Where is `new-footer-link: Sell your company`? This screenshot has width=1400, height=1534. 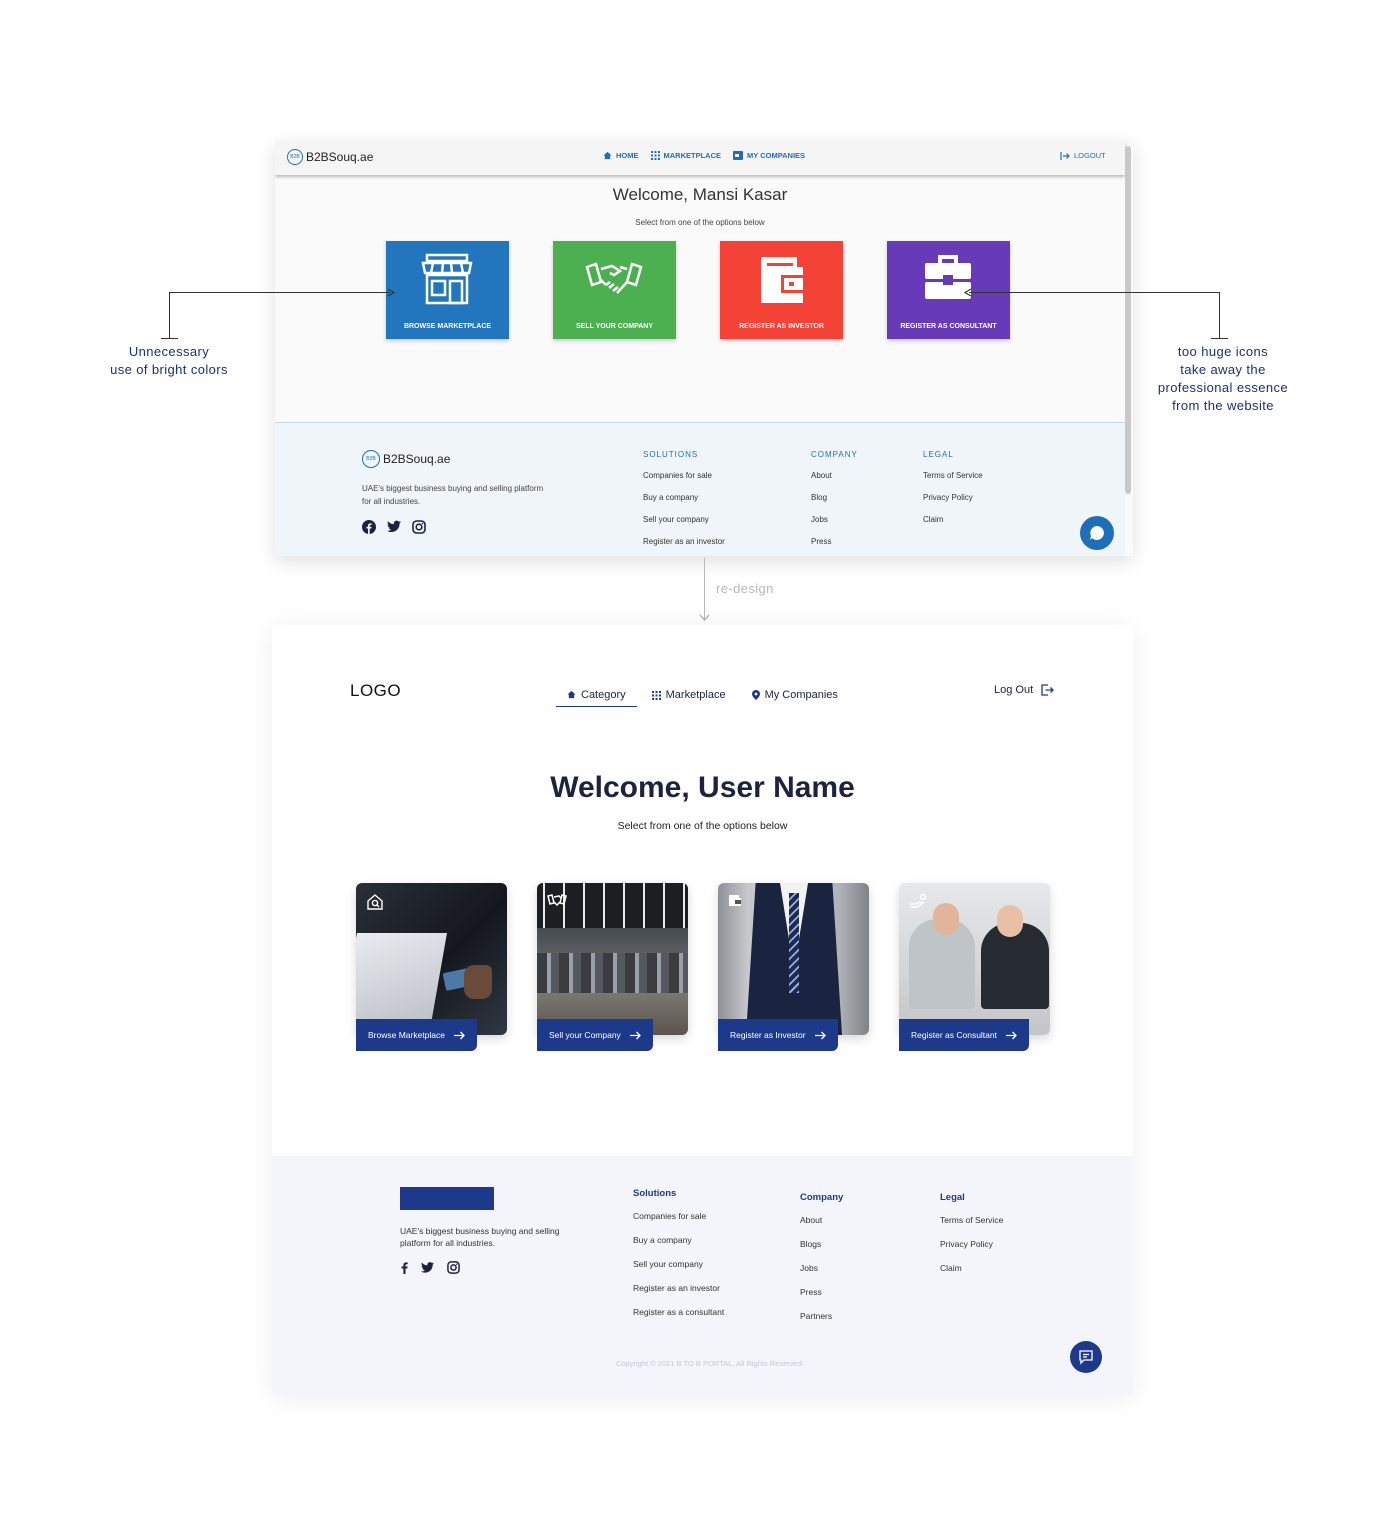
new-footer-link: Sell your company is located at coordinates (678, 1271).